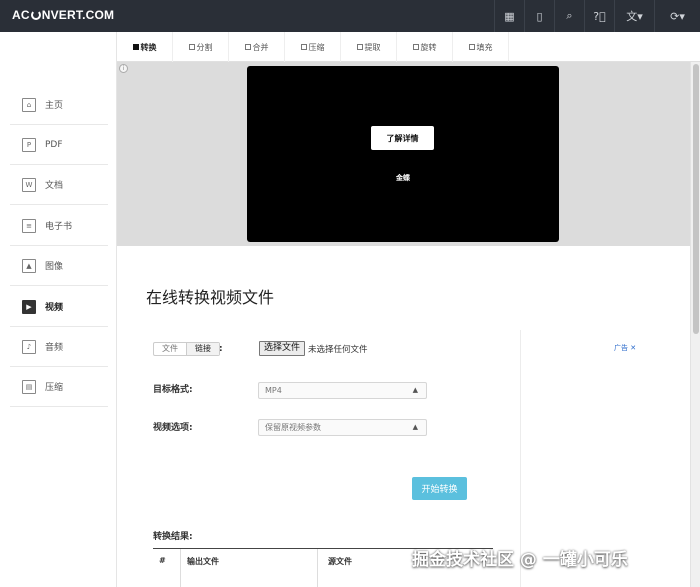  I want to click on ad-brand-text: 金蝶, so click(403, 178).